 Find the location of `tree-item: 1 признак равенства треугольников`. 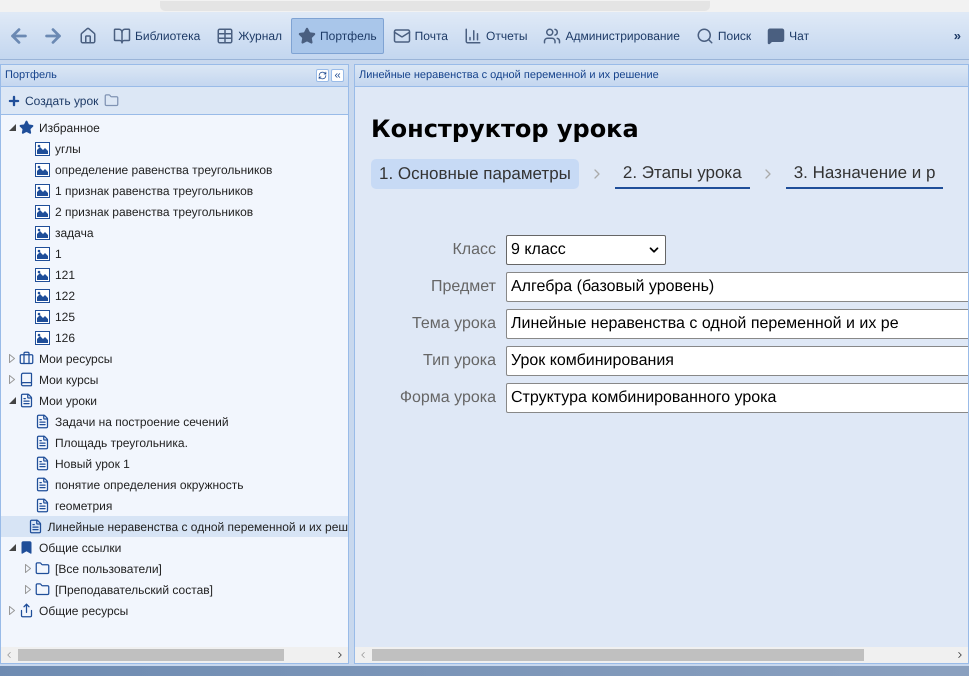

tree-item: 1 признак равенства треугольников is located at coordinates (174, 190).